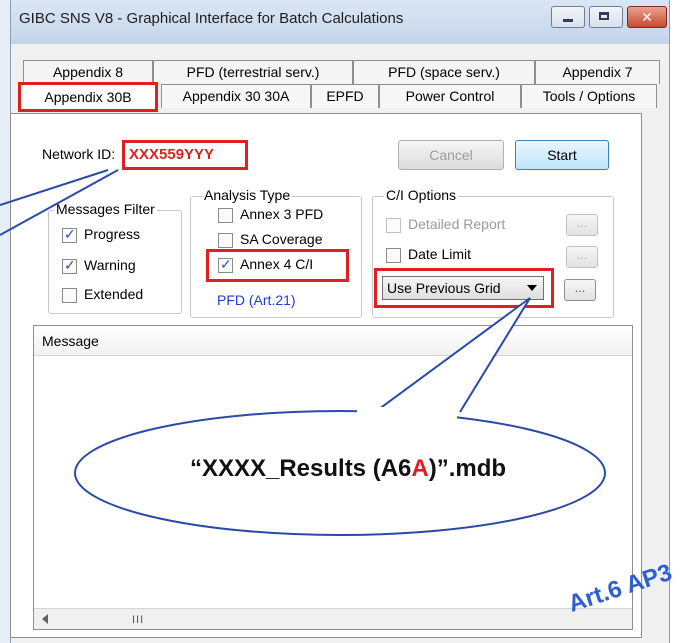 This screenshot has height=643, width=680. I want to click on callout-highlight: A, so click(420, 468).